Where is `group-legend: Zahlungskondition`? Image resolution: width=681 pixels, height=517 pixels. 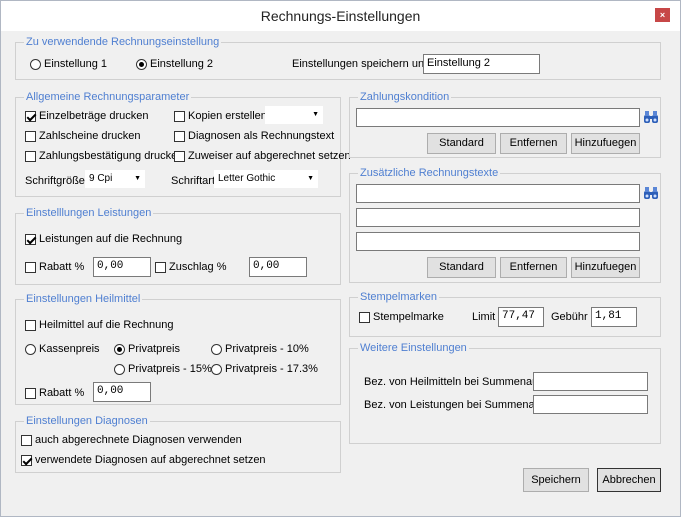 group-legend: Zahlungskondition is located at coordinates (405, 97).